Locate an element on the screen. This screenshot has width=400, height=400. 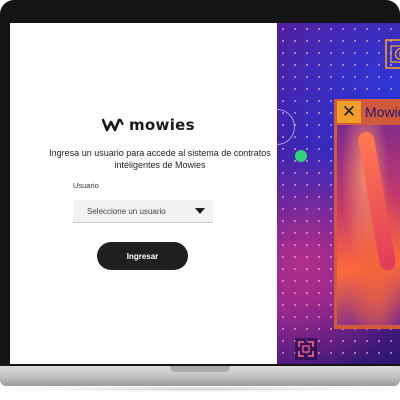
user-select-value: Seleccione un usuario is located at coordinates (126, 211).